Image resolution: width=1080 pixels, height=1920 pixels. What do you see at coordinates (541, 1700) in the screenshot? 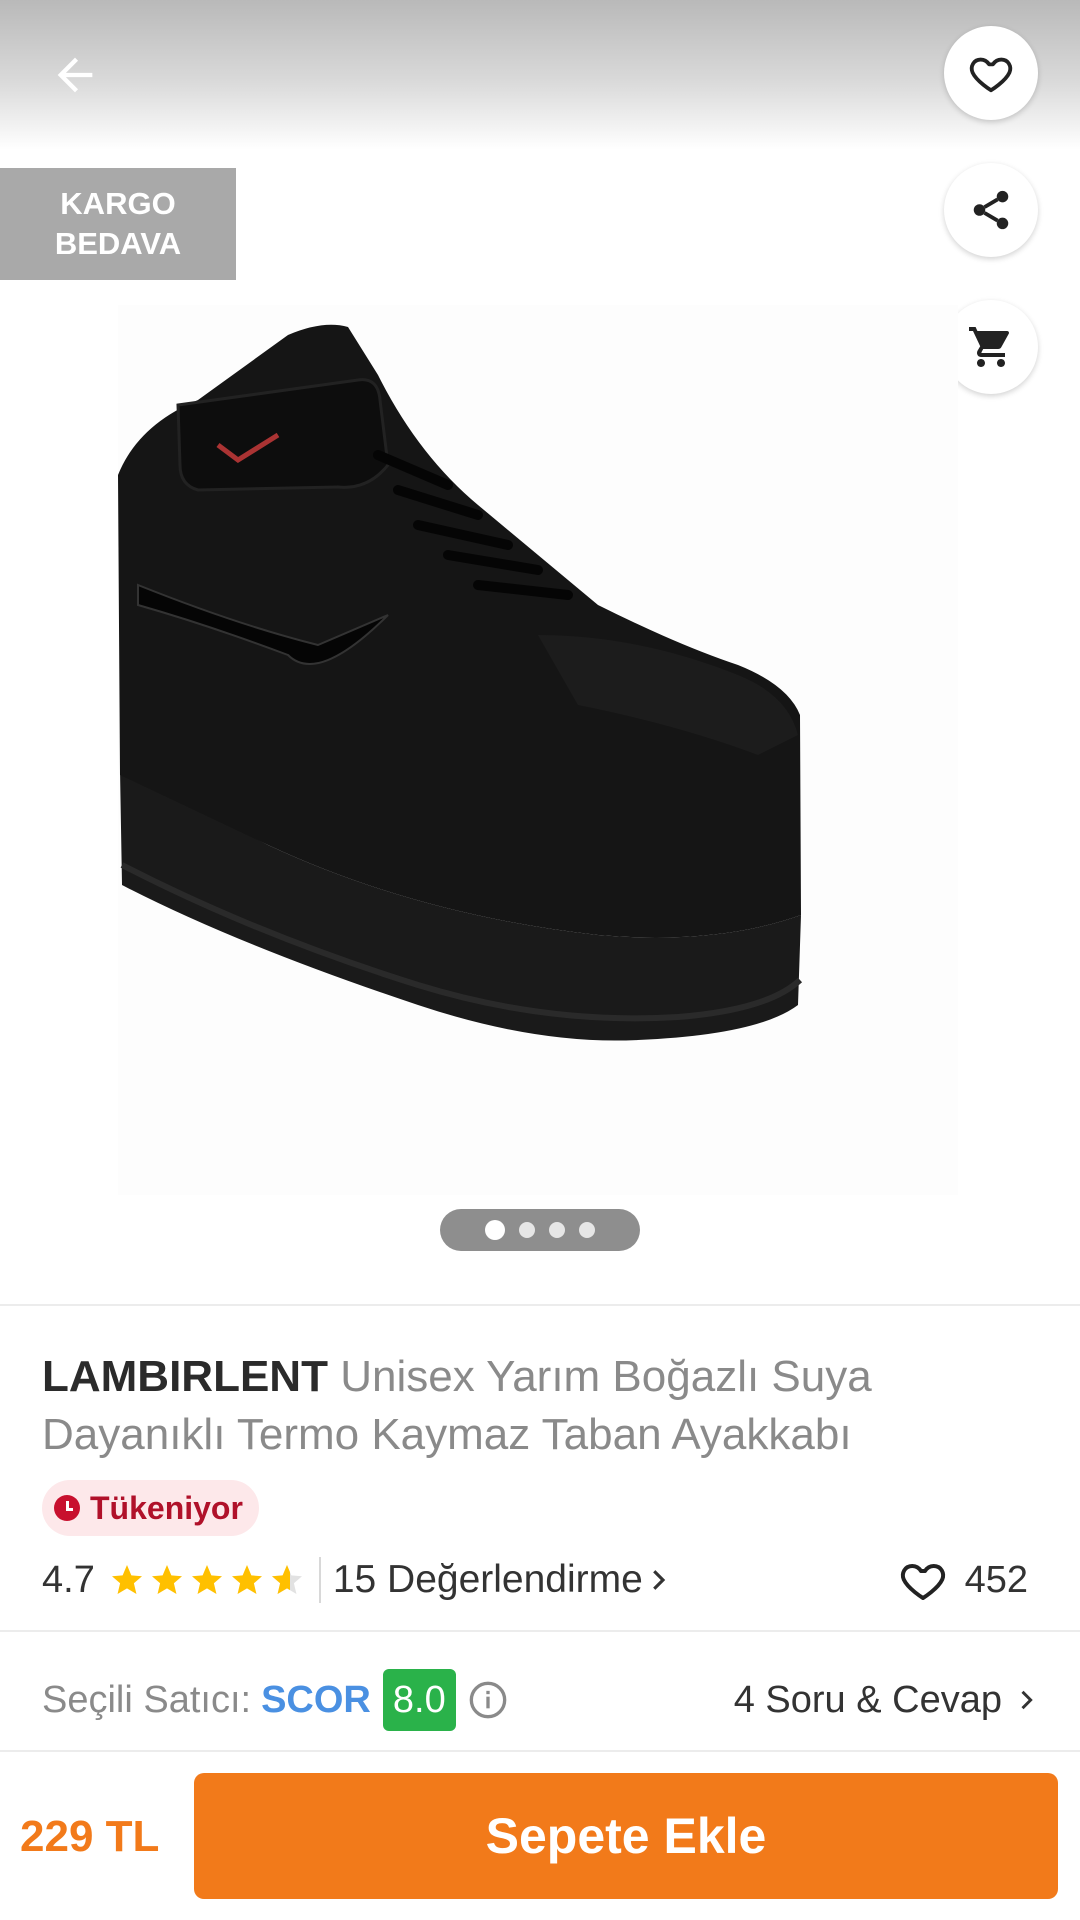
I see `seller-row: Seçili Satıcı: SCOR 8.0 4 Soru & Cevap` at bounding box center [541, 1700].